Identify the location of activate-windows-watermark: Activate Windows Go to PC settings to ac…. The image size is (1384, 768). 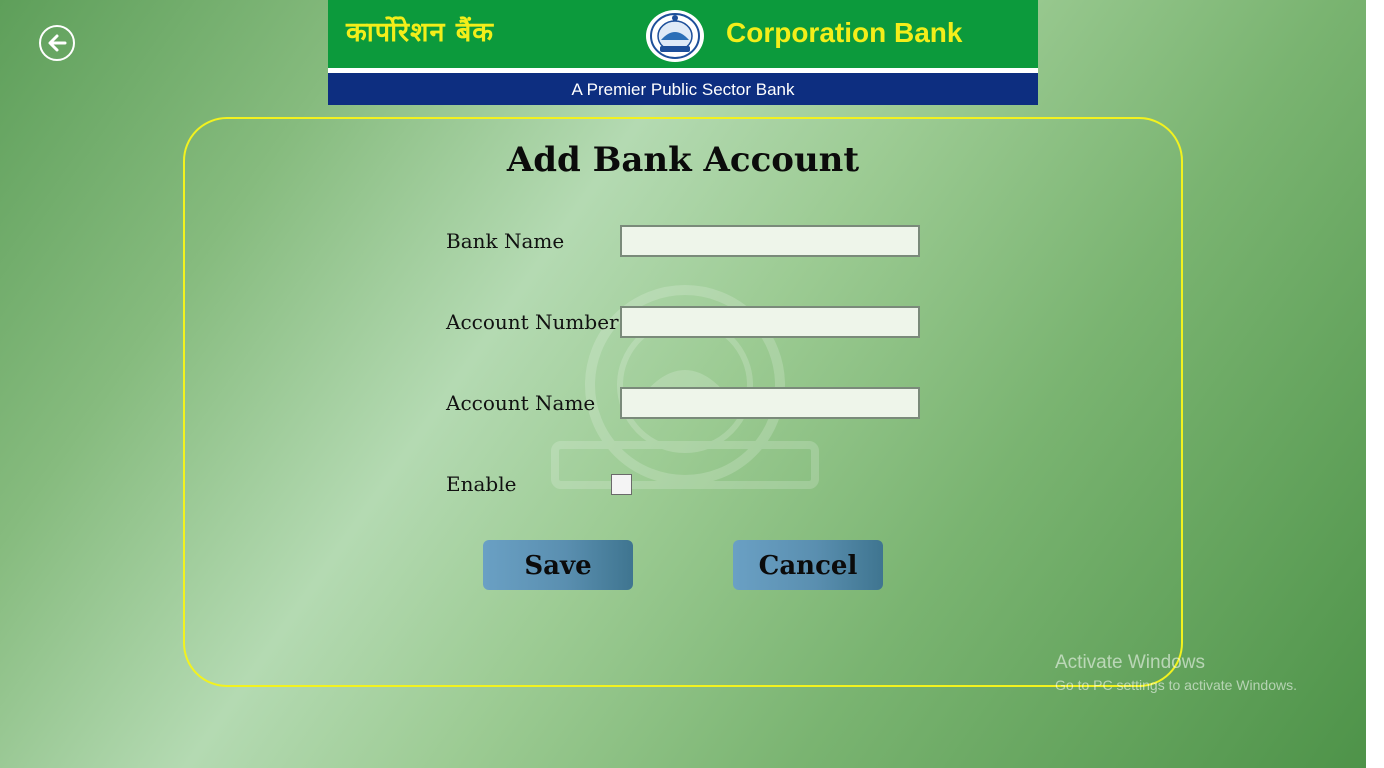
(1176, 672).